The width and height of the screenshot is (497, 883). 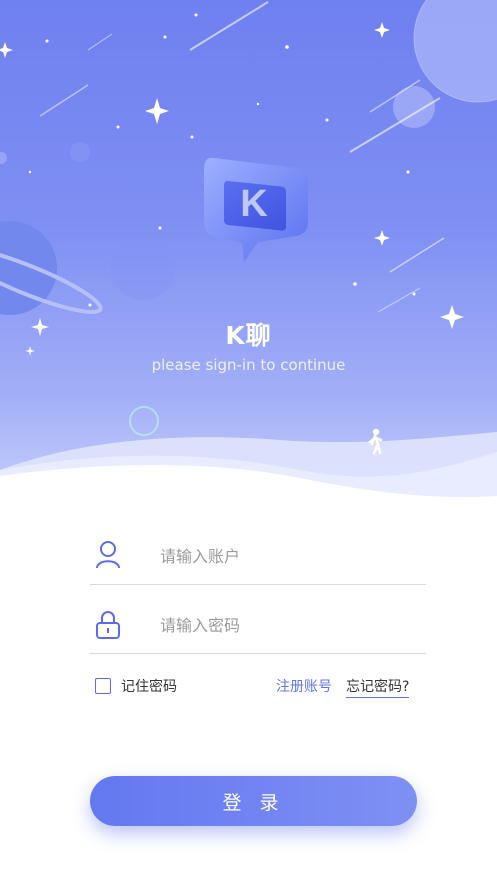 I want to click on remember-password-toggle: 记住密码, so click(x=136, y=686).